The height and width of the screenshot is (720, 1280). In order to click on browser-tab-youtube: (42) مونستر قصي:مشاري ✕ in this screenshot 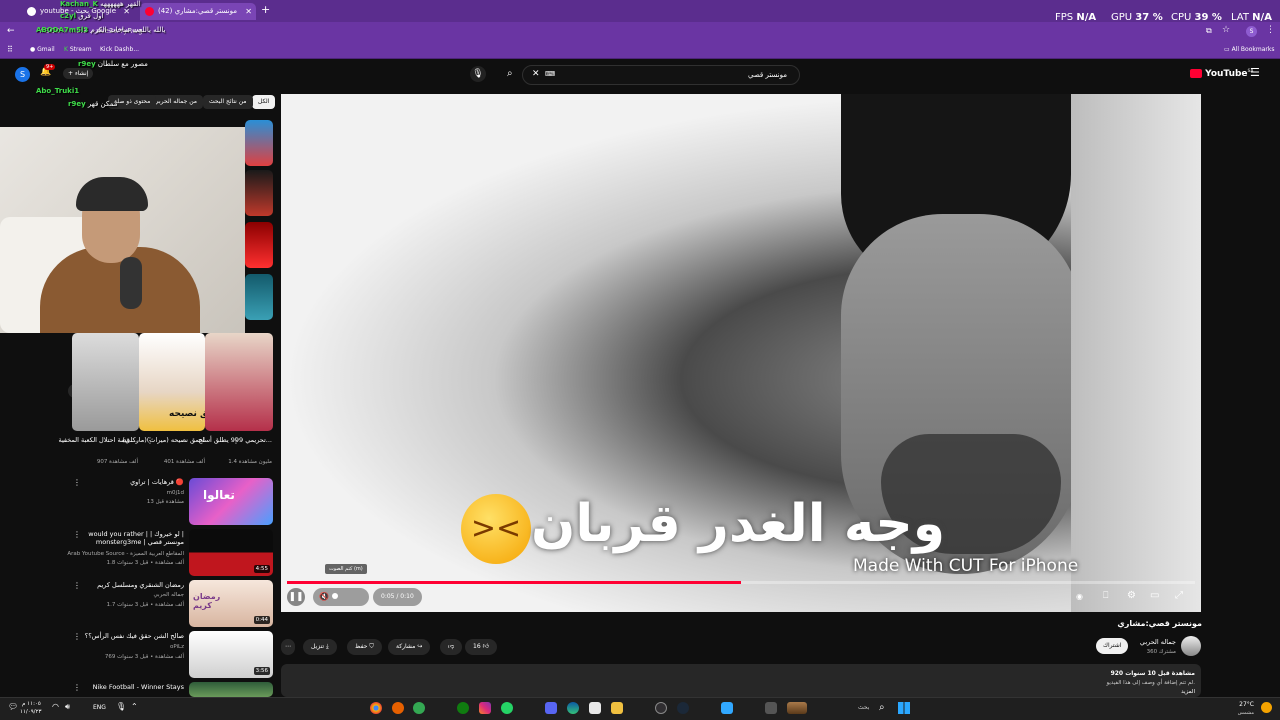, I will do `click(198, 11)`.